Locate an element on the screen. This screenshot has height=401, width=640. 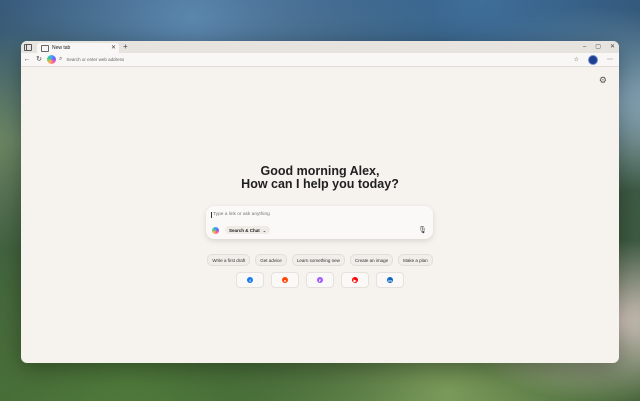
shortcut-youtube: ▶ is located at coordinates (355, 280).